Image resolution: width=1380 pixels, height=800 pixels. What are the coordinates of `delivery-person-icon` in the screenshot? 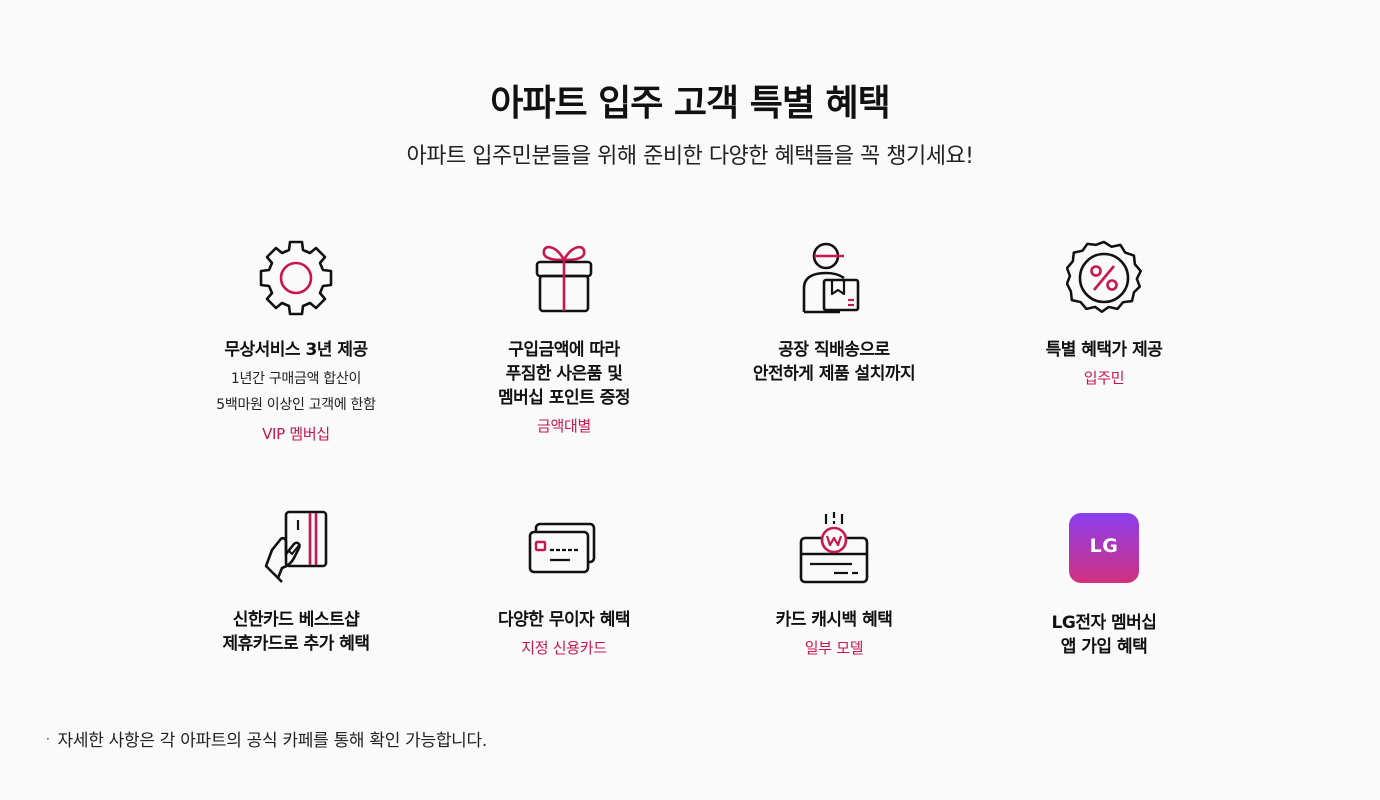 It's located at (834, 278).